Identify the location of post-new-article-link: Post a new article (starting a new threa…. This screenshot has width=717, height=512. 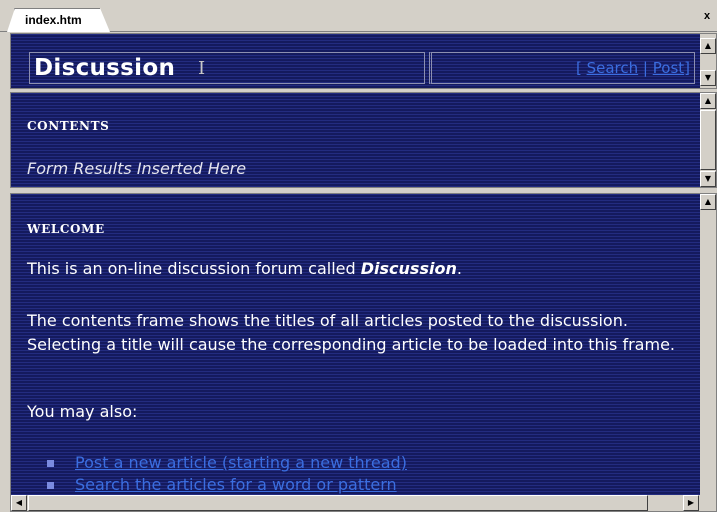
(241, 462).